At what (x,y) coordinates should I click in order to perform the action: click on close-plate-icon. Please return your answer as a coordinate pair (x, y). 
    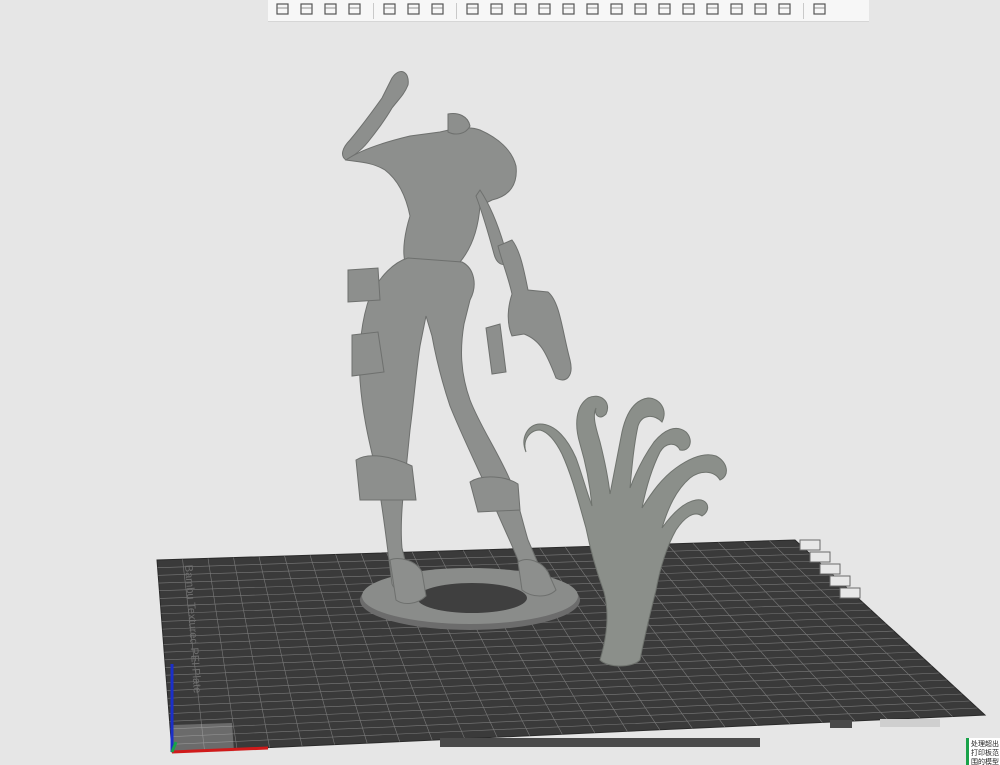
    Looking at the image, I should click on (810, 545).